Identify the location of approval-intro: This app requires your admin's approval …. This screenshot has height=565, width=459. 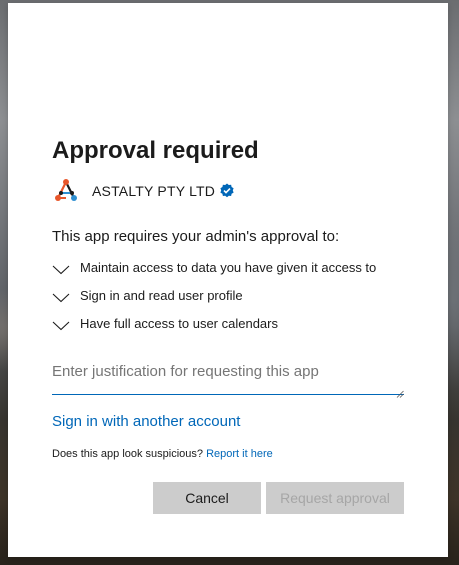
(196, 236).